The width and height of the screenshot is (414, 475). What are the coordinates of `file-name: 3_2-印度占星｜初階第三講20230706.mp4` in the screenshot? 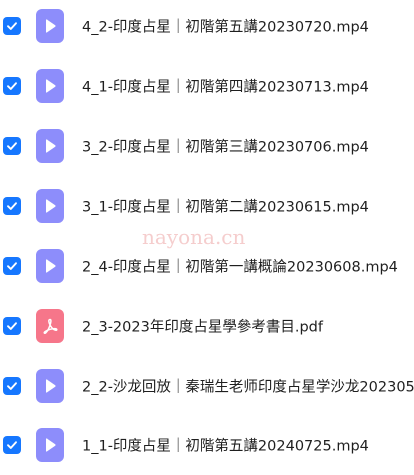 It's located at (225, 146).